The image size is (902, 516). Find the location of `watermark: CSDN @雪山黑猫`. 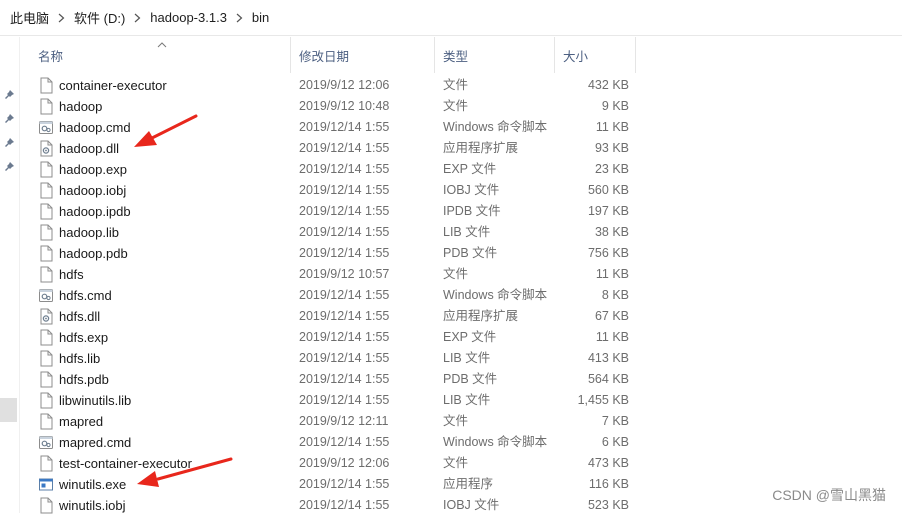

watermark: CSDN @雪山黑猫 is located at coordinates (829, 495).